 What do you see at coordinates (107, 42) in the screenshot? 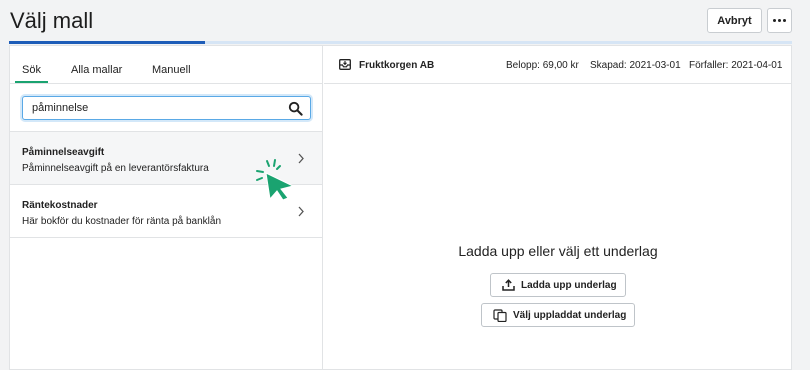
I see `progress-fill` at bounding box center [107, 42].